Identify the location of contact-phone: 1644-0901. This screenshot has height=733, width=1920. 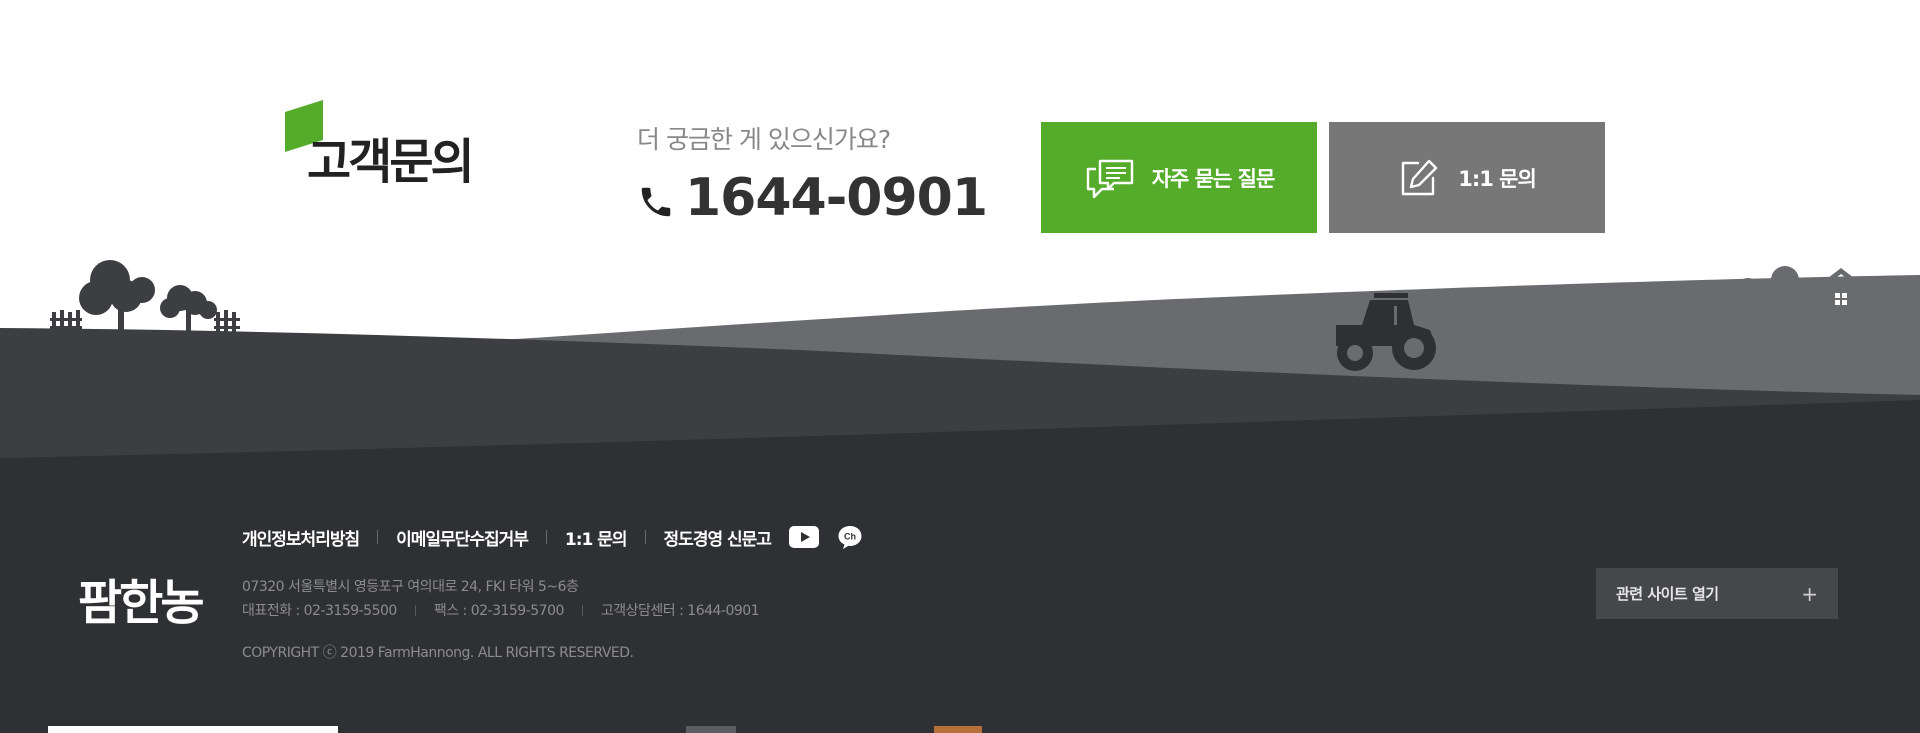
(812, 198).